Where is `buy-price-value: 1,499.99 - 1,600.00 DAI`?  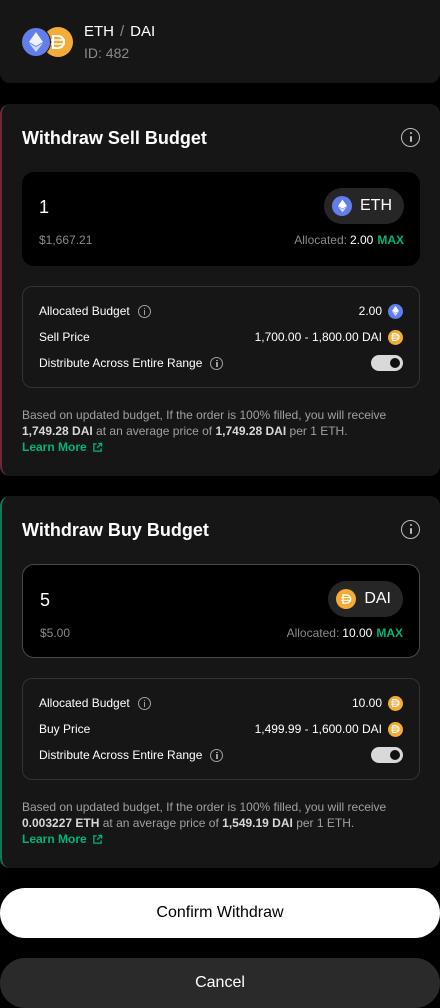 buy-price-value: 1,499.99 - 1,600.00 DAI is located at coordinates (318, 729).